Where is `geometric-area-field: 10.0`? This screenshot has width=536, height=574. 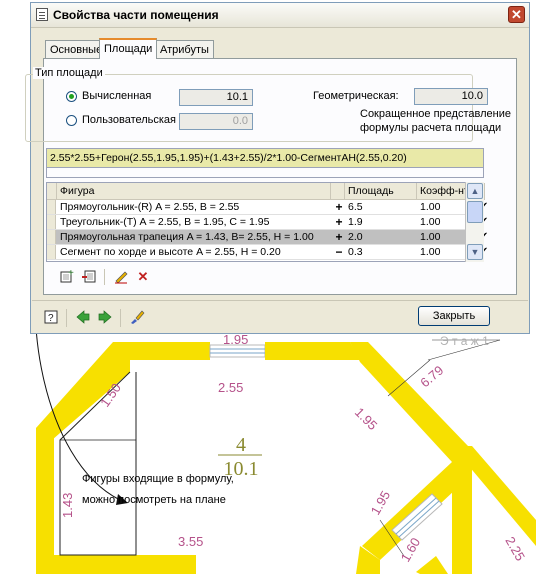
geometric-area-field: 10.0 is located at coordinates (451, 96).